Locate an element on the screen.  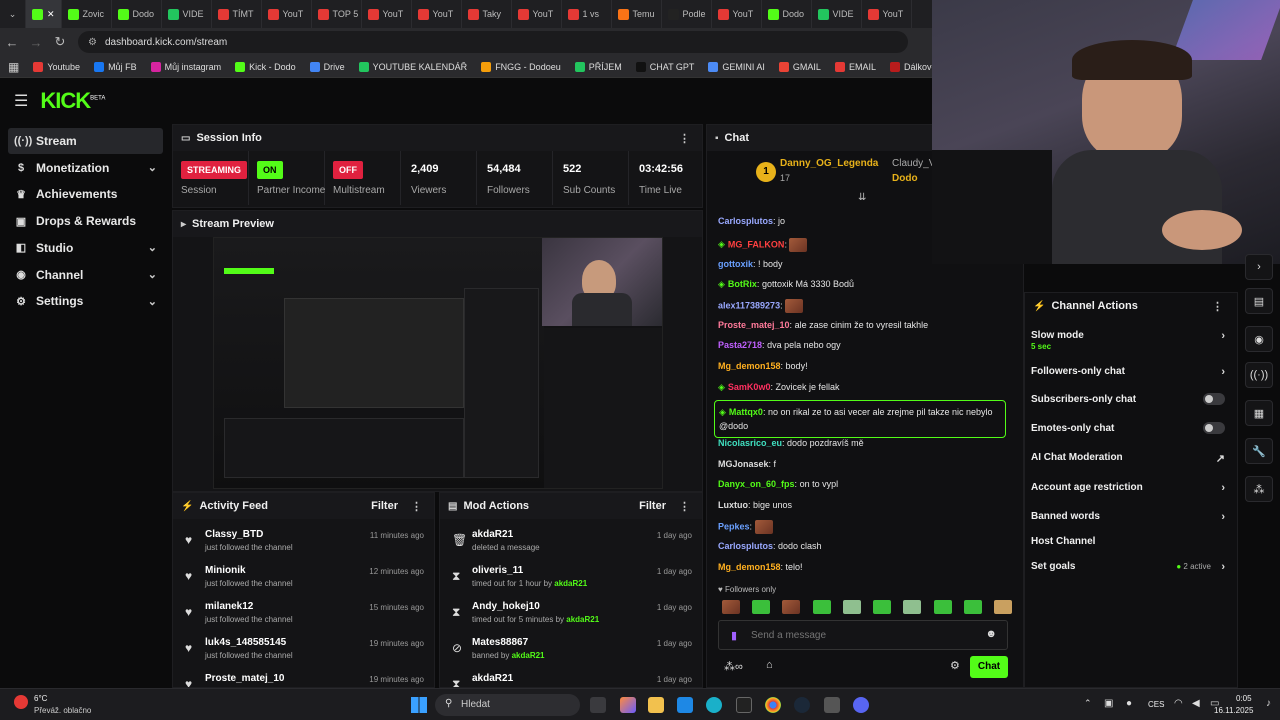
browser-tab: YouT is located at coordinates (737, 14).